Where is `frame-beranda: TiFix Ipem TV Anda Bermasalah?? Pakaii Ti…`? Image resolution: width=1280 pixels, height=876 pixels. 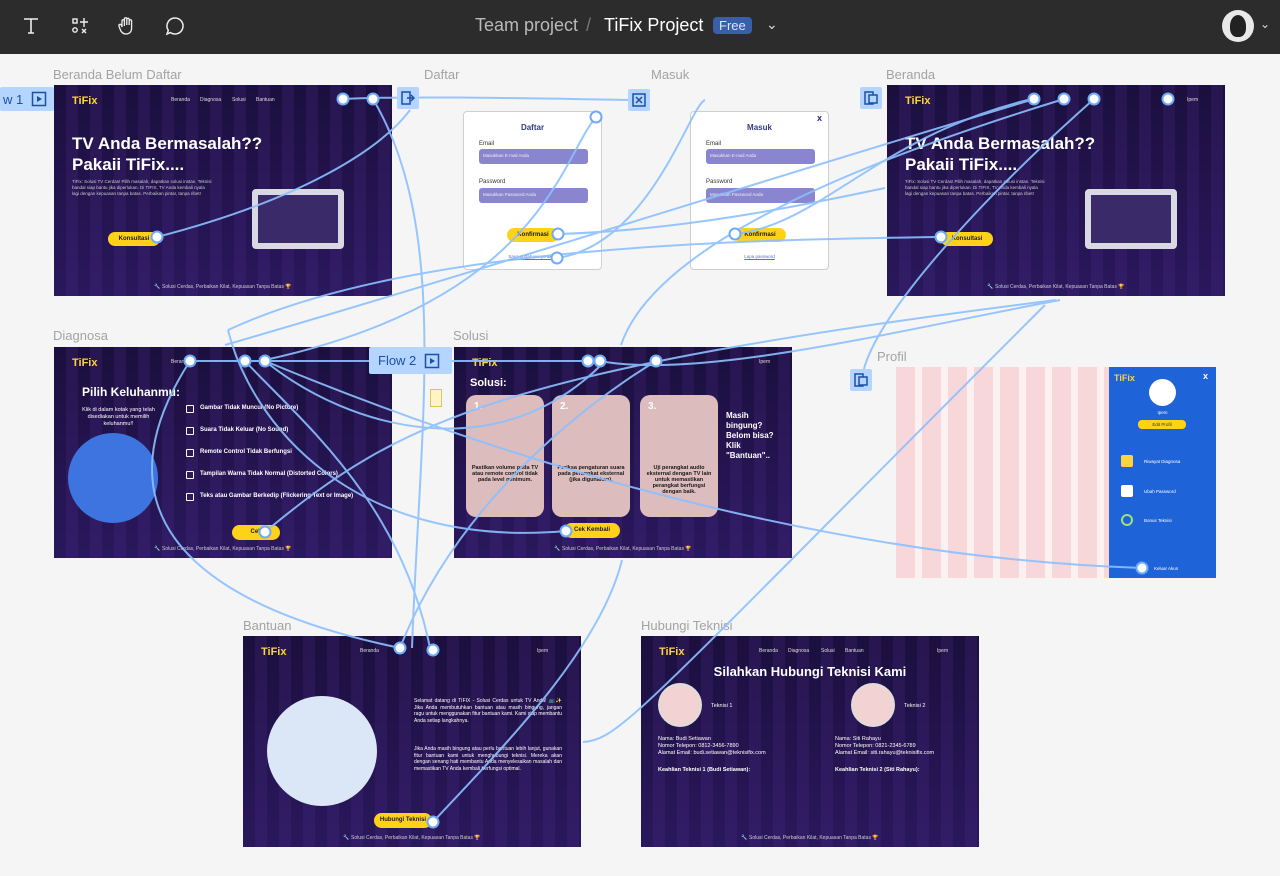
frame-beranda: TiFix Ipem TV Anda Bermasalah?? Pakaii Ti… is located at coordinates (1056, 190).